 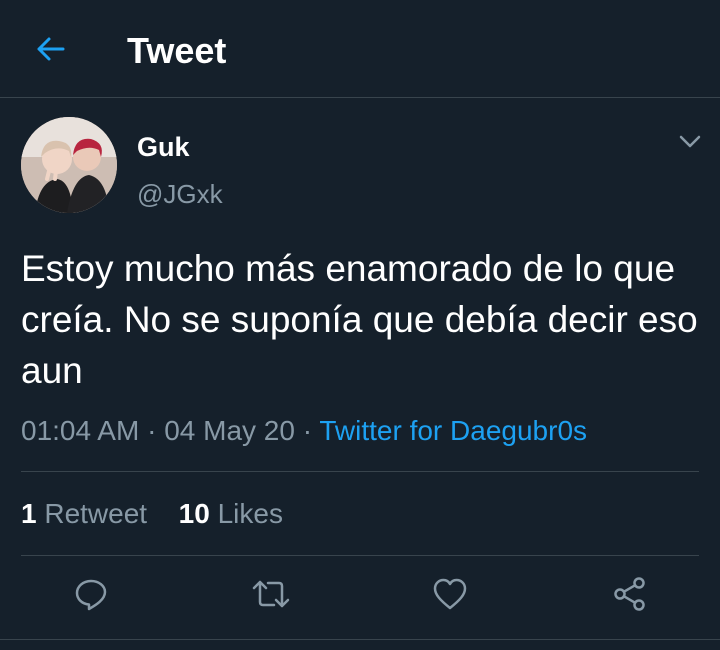 What do you see at coordinates (29, 513) in the screenshot?
I see `retweets-count: 1` at bounding box center [29, 513].